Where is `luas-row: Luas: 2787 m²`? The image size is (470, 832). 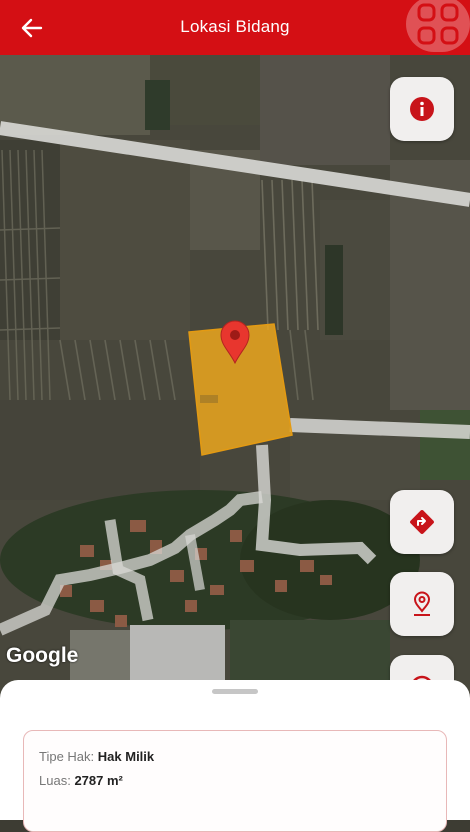 luas-row: Luas: 2787 m² is located at coordinates (81, 780).